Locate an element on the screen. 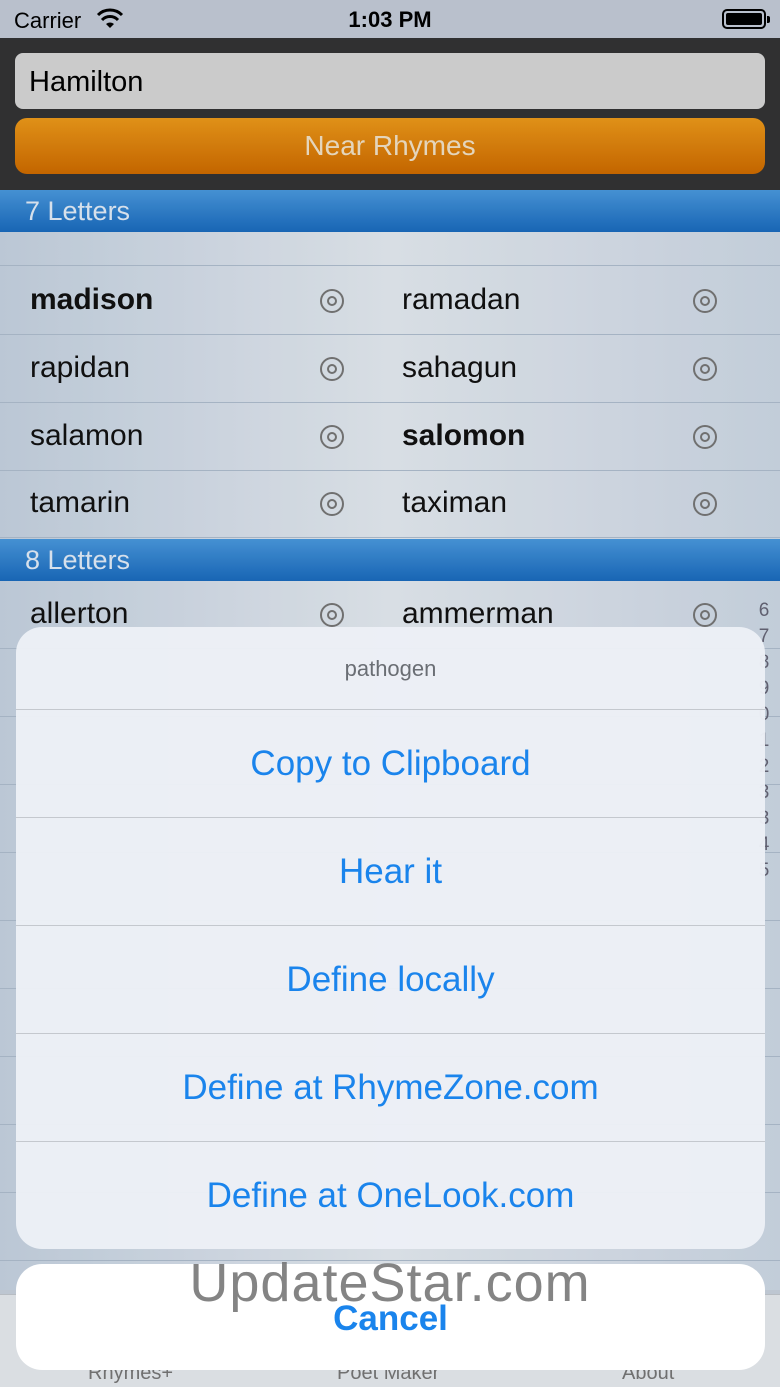 The height and width of the screenshot is (1387, 780). hear-it-button: Hear it is located at coordinates (390, 872).